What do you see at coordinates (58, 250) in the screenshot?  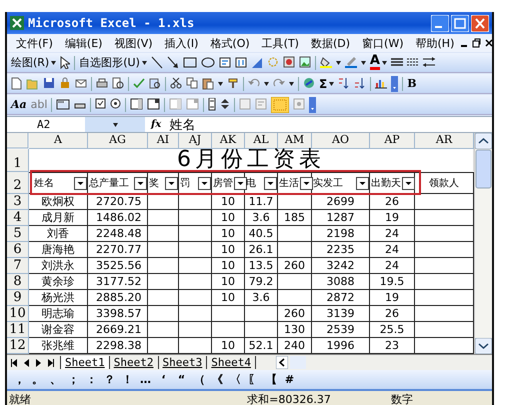 I see `table-cell: 唐海艳` at bounding box center [58, 250].